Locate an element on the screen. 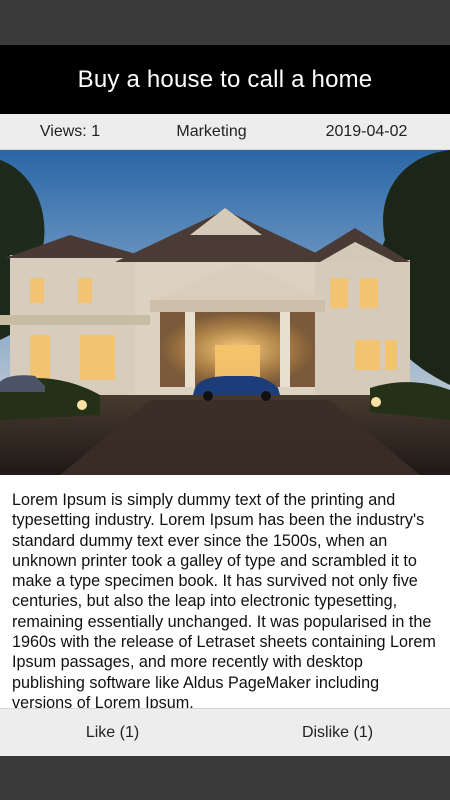  system-nav-bar is located at coordinates (225, 778).